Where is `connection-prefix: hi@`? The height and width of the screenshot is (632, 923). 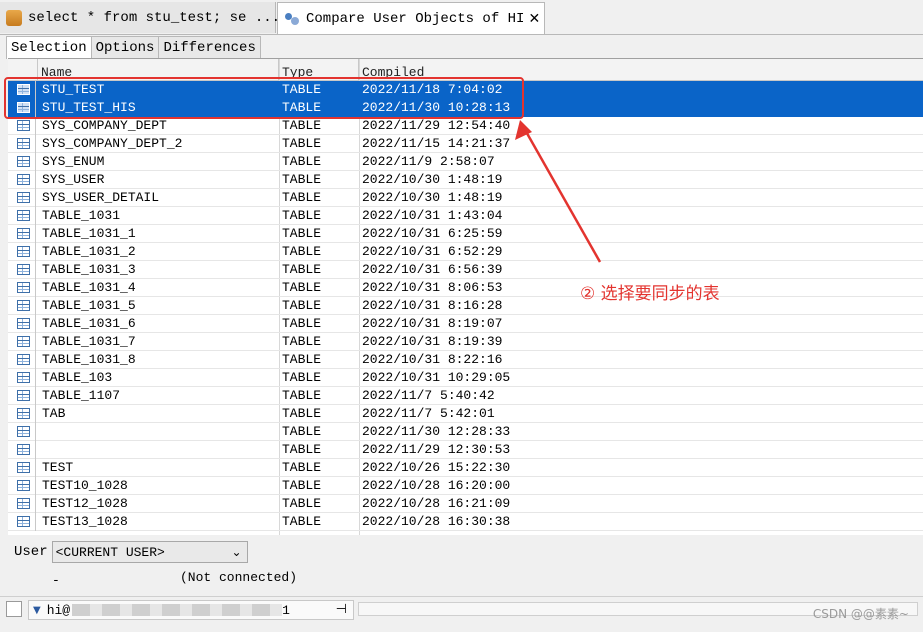
connection-prefix: hi@ is located at coordinates (58, 610).